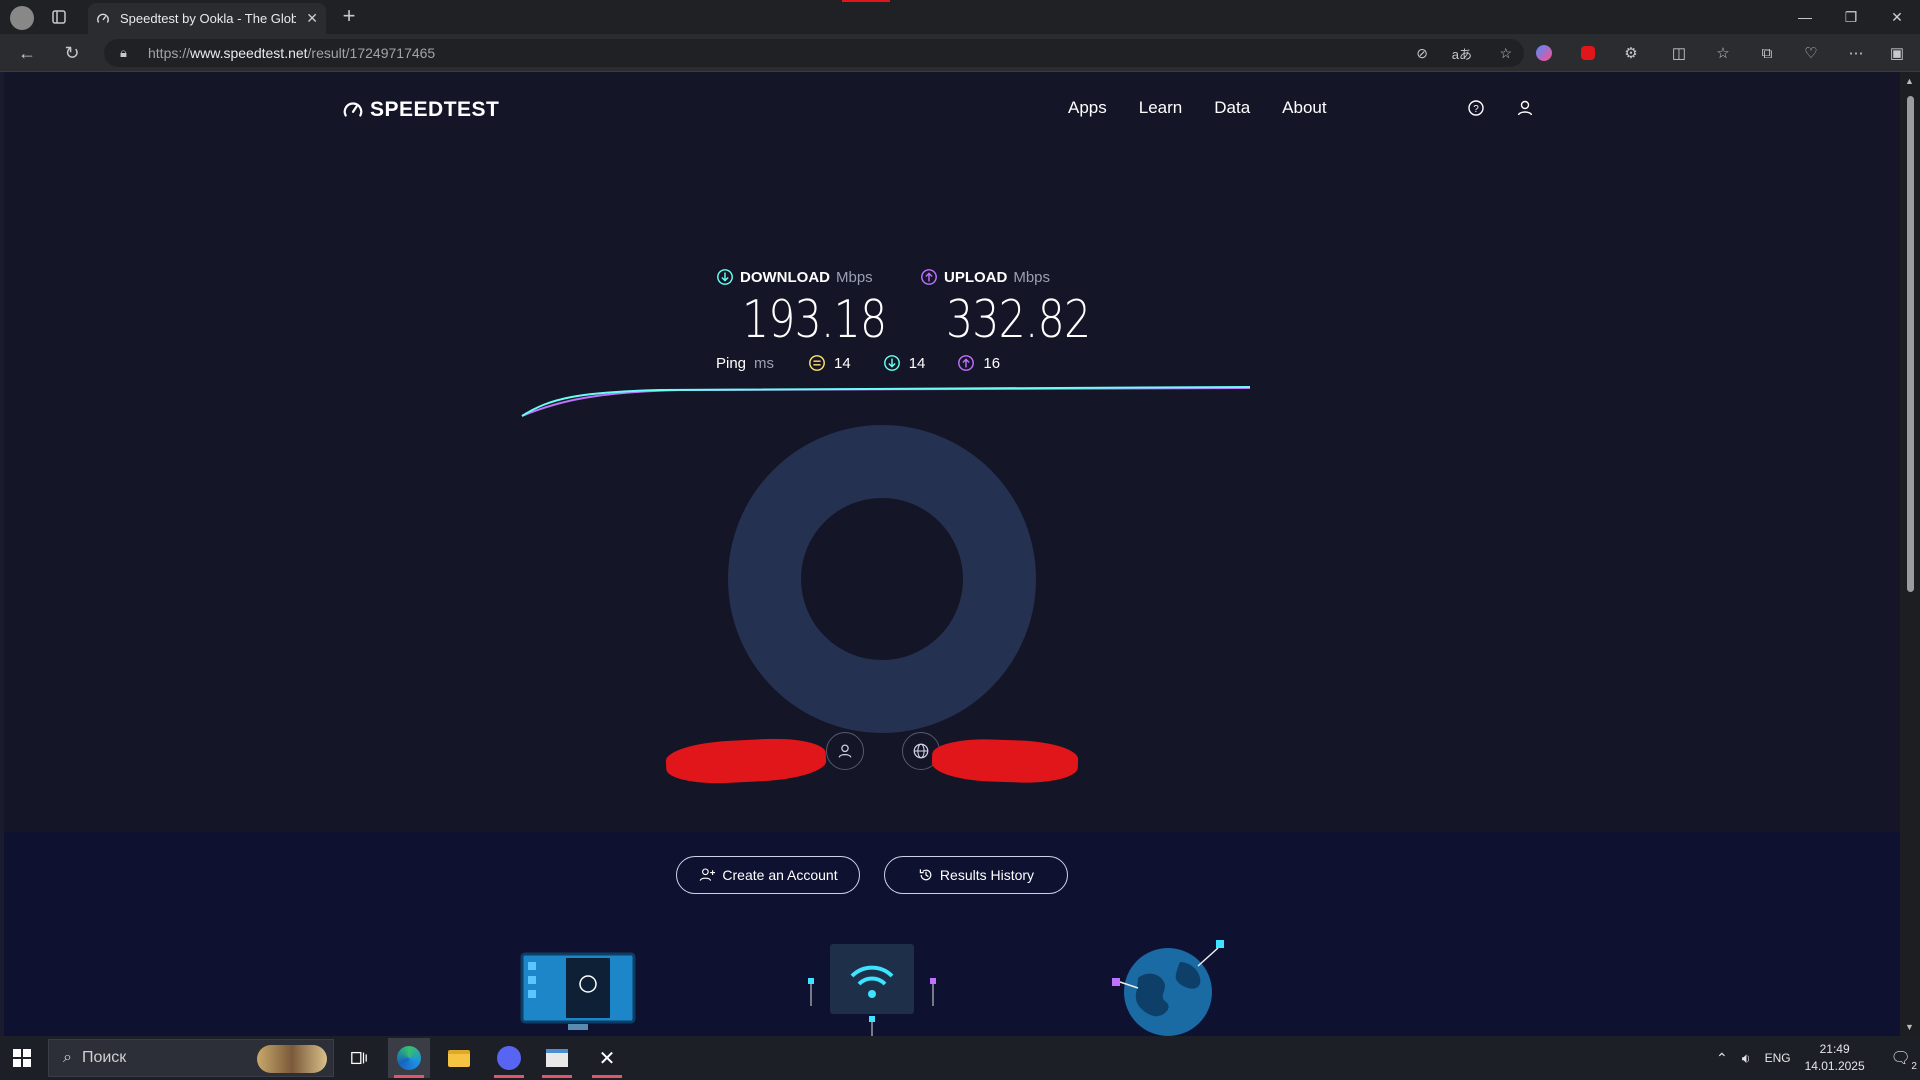 This screenshot has height=1080, width=1920. Describe the element at coordinates (1304, 108) in the screenshot. I see `nav-about: About` at that location.